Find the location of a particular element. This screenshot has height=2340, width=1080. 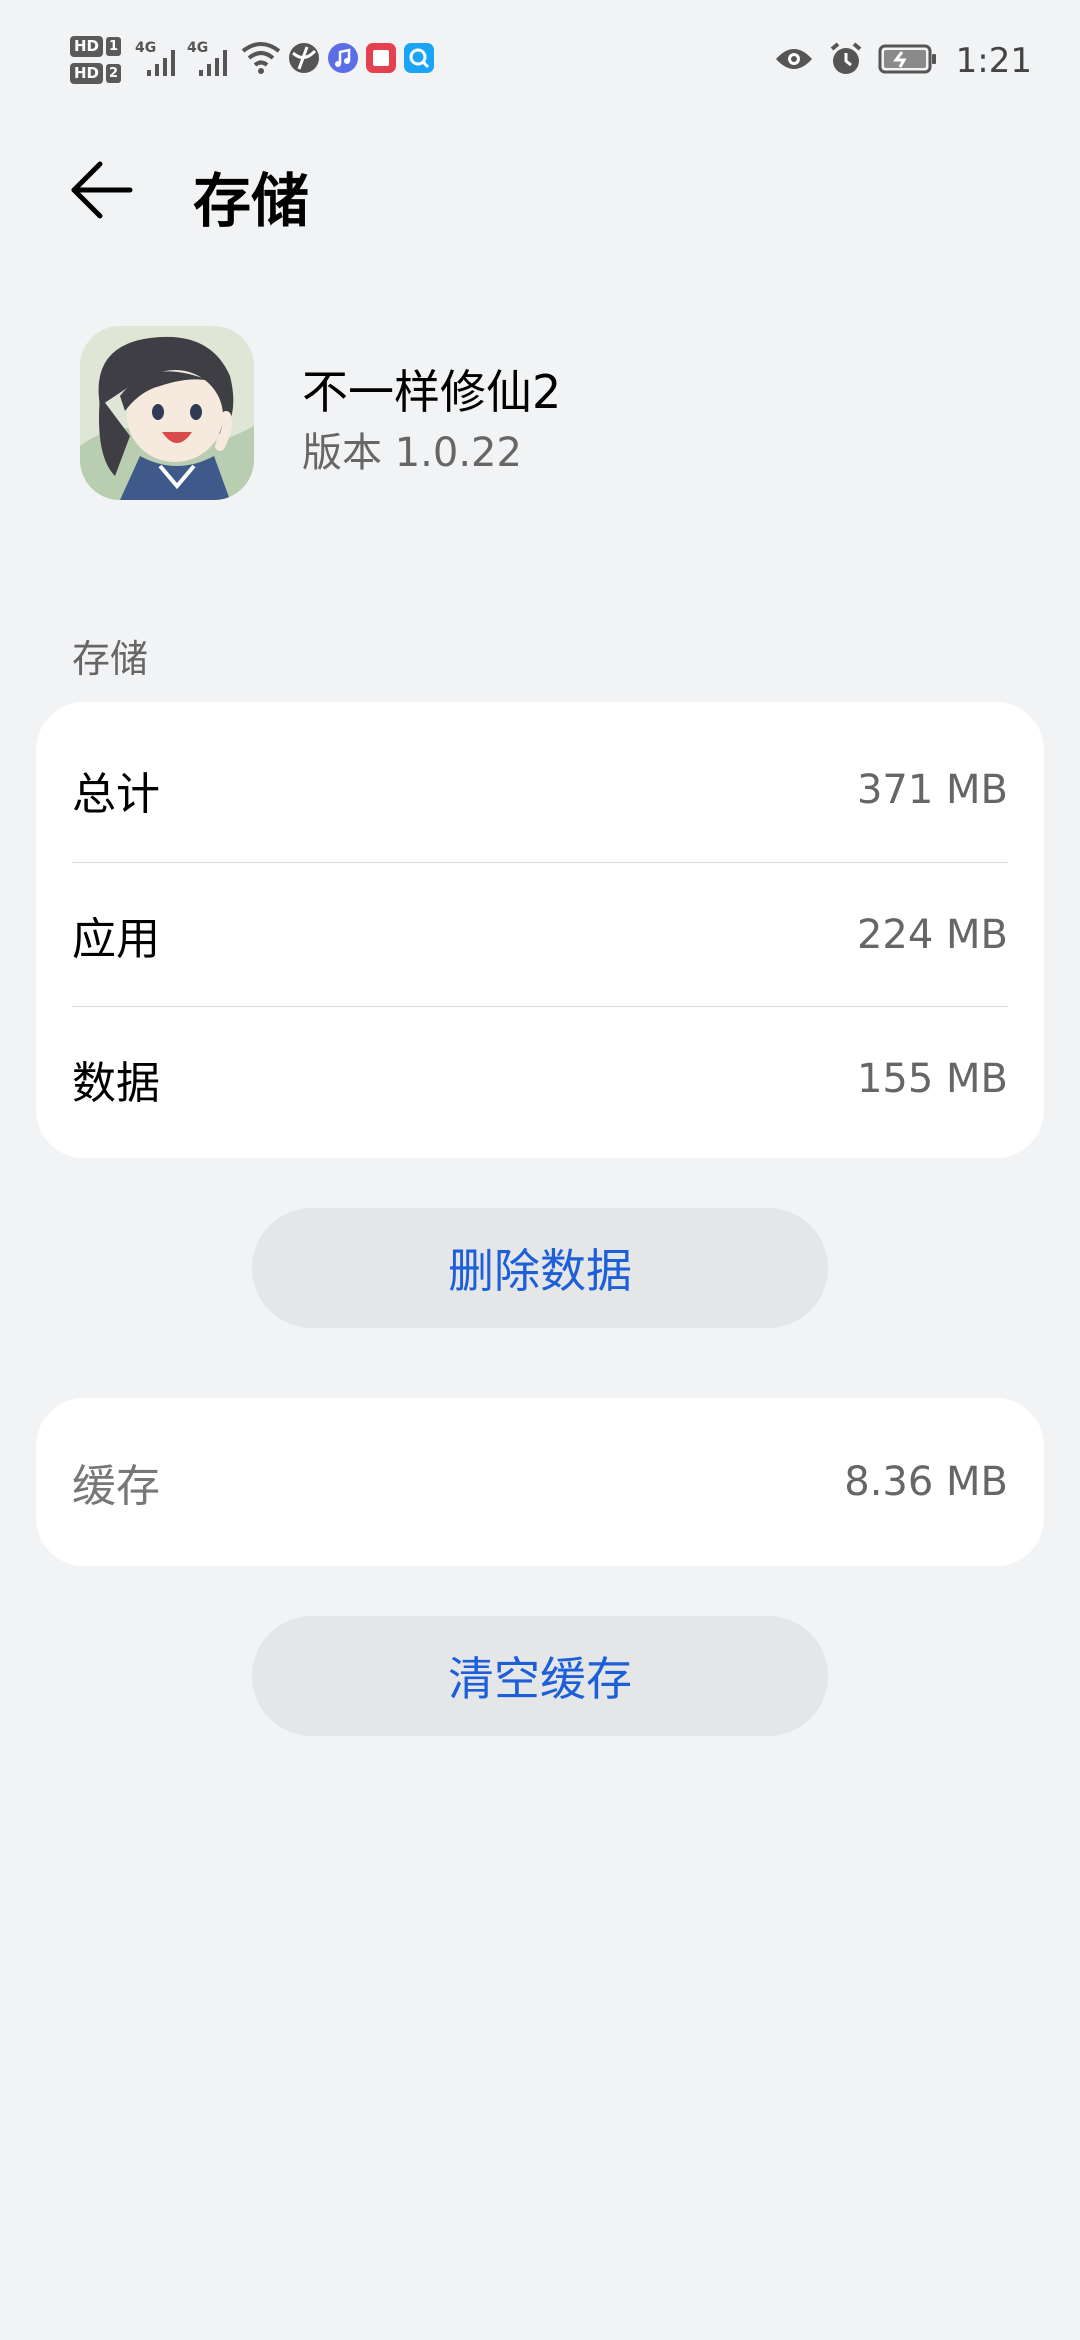

status-bar: HD 1 HD 2 4G 4G 1:21 is located at coordinates (540, 62).